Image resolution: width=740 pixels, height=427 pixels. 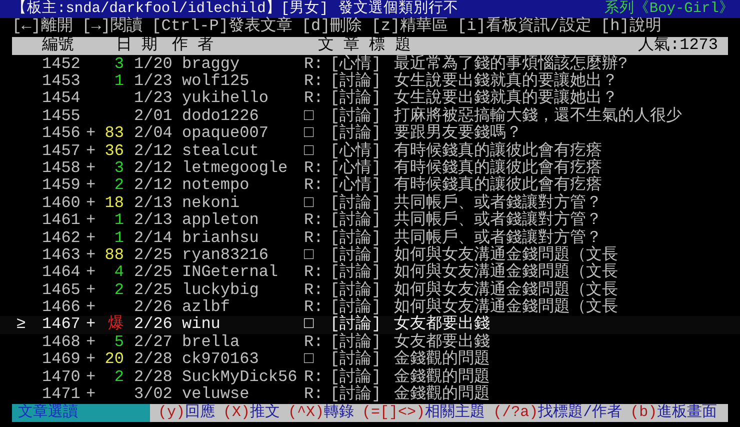 What do you see at coordinates (61, 115) in the screenshot?
I see `post-number: 1455` at bounding box center [61, 115].